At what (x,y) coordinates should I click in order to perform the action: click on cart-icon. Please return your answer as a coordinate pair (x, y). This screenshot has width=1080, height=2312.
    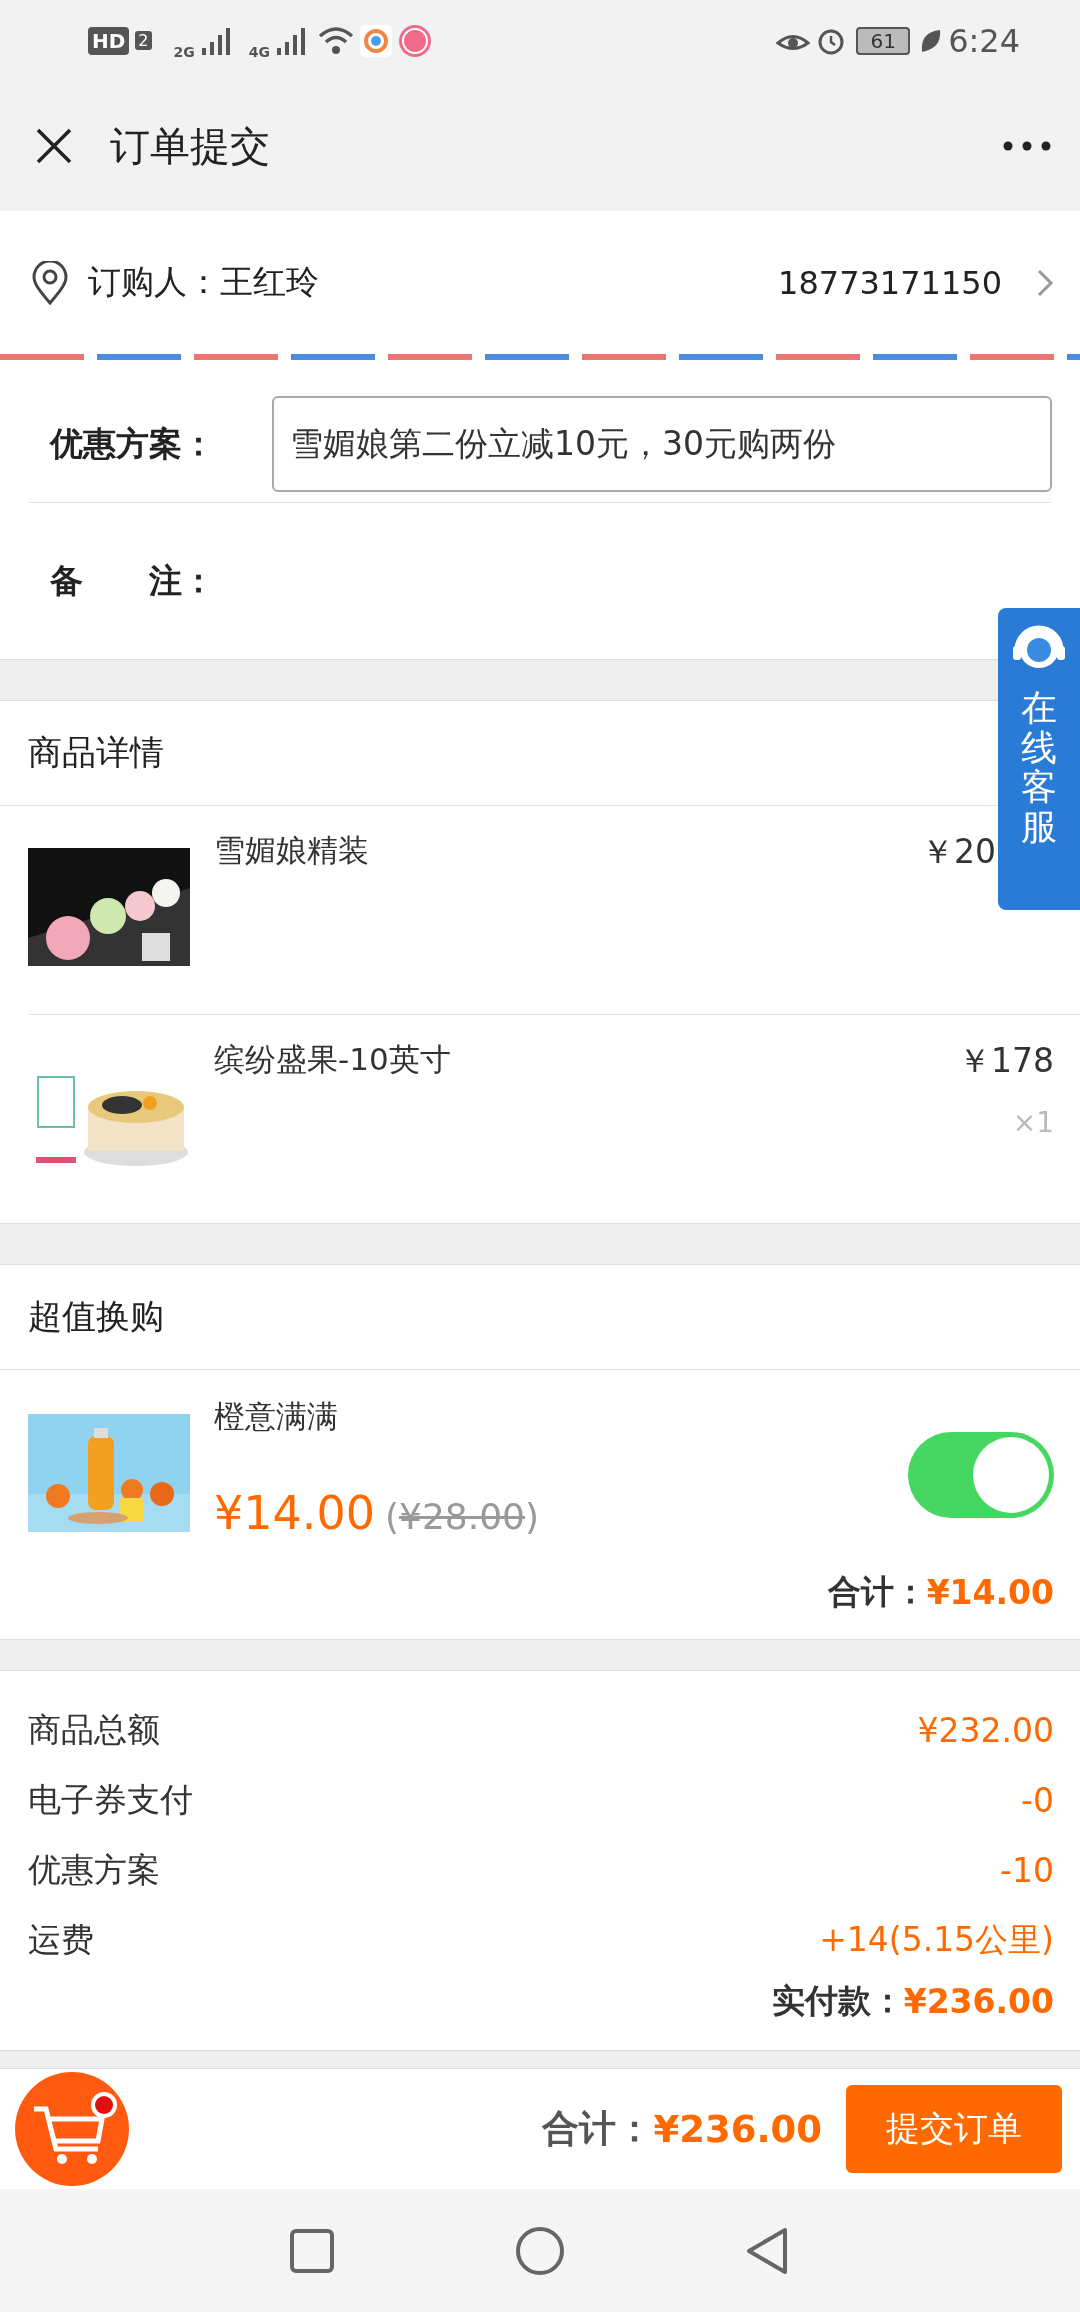
    Looking at the image, I should click on (72, 2129).